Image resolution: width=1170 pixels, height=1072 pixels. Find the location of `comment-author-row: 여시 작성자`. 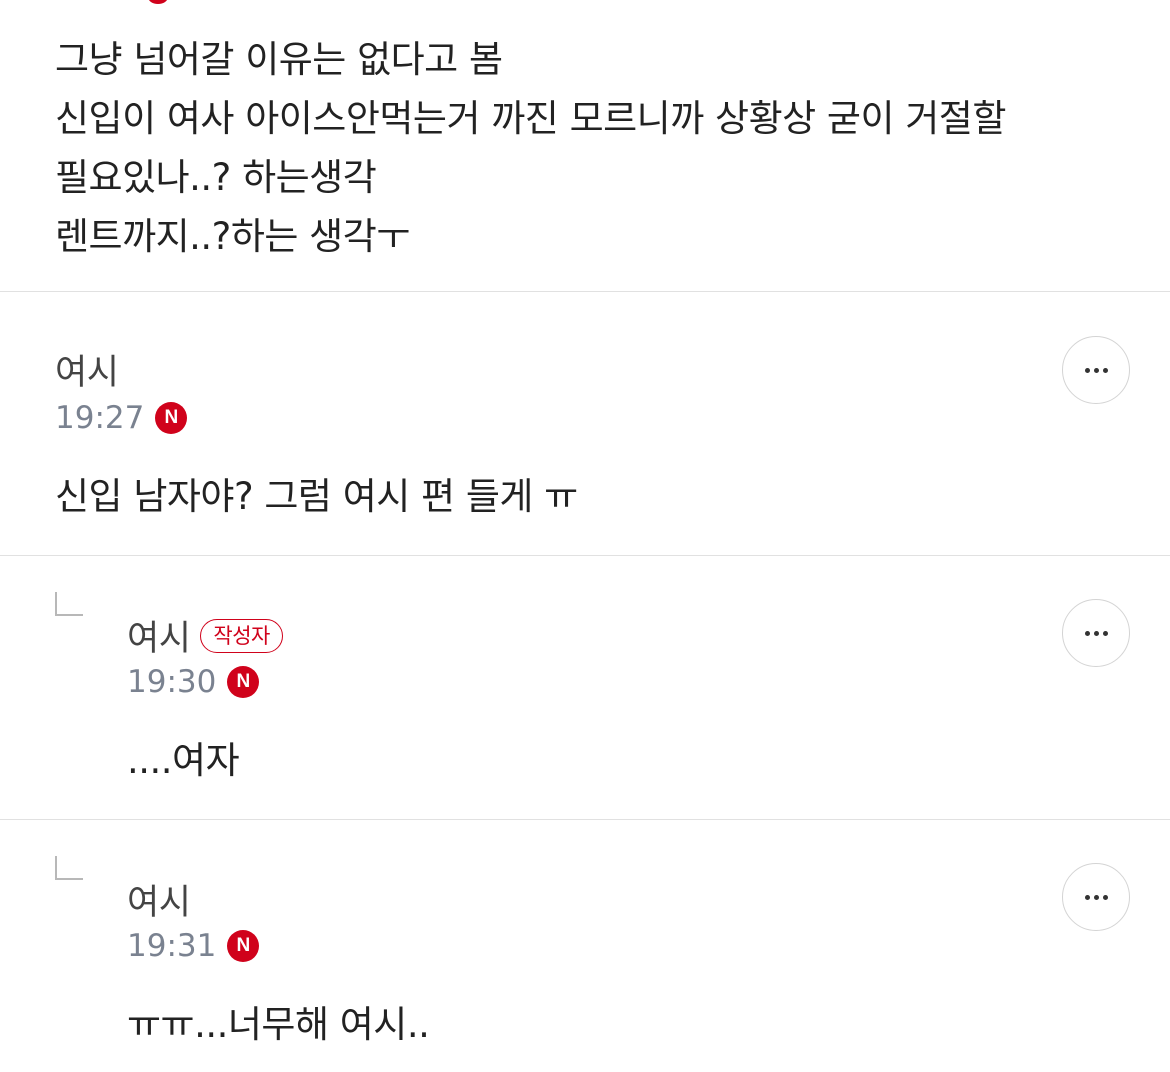

comment-author-row: 여시 작성자 is located at coordinates (205, 635).